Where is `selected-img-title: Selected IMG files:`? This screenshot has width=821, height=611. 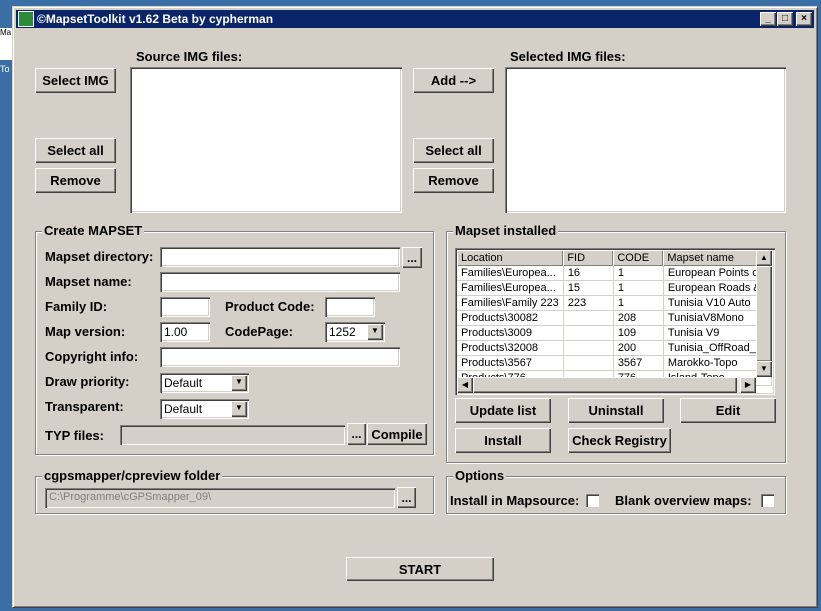
selected-img-title: Selected IMG files: is located at coordinates (568, 56).